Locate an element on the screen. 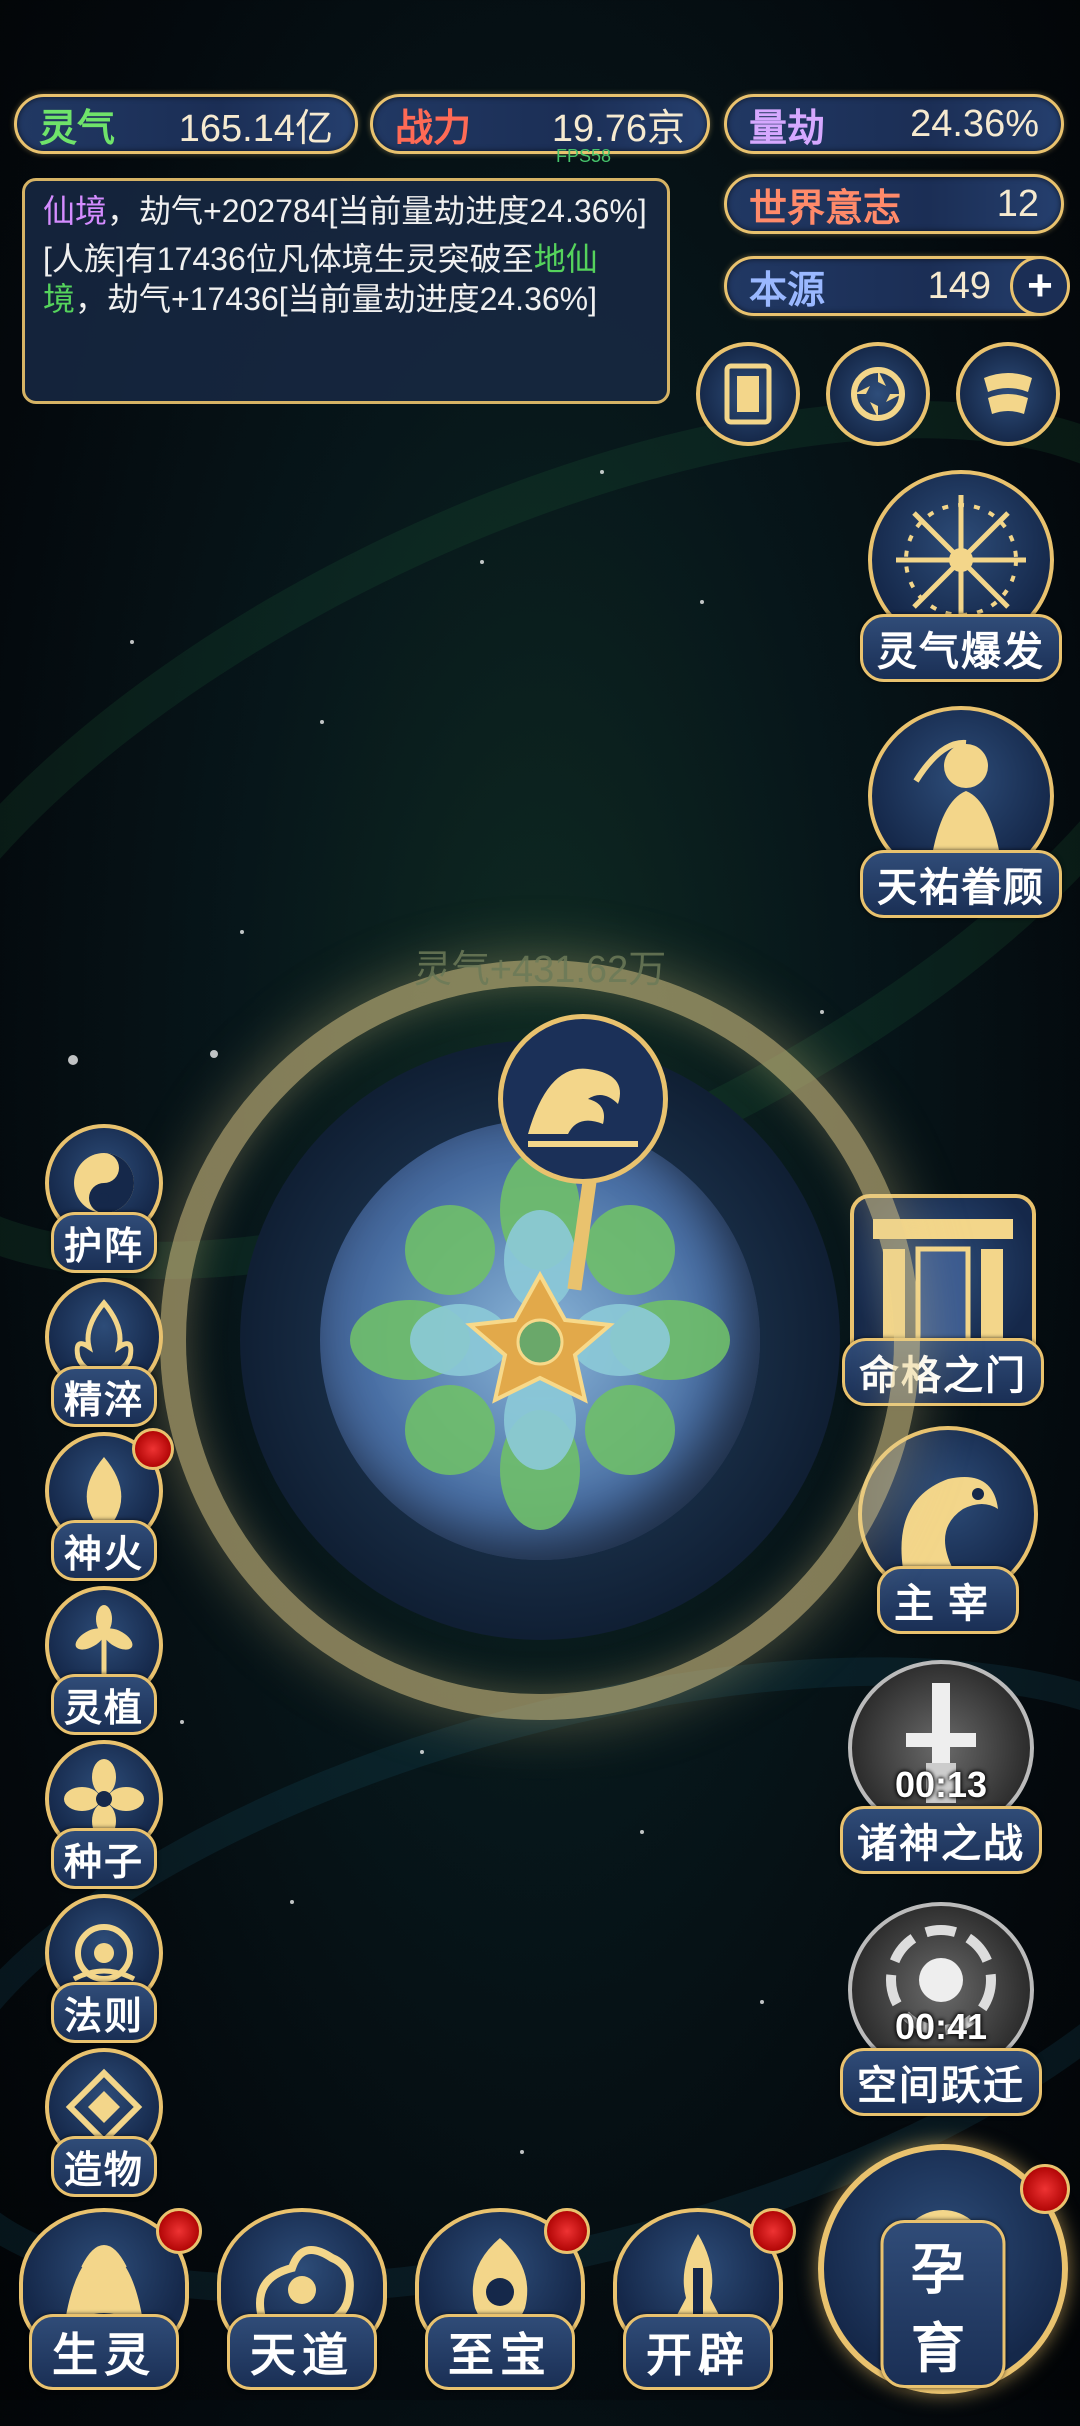  blessing-label: 天祐眷顾 is located at coordinates (961, 884).